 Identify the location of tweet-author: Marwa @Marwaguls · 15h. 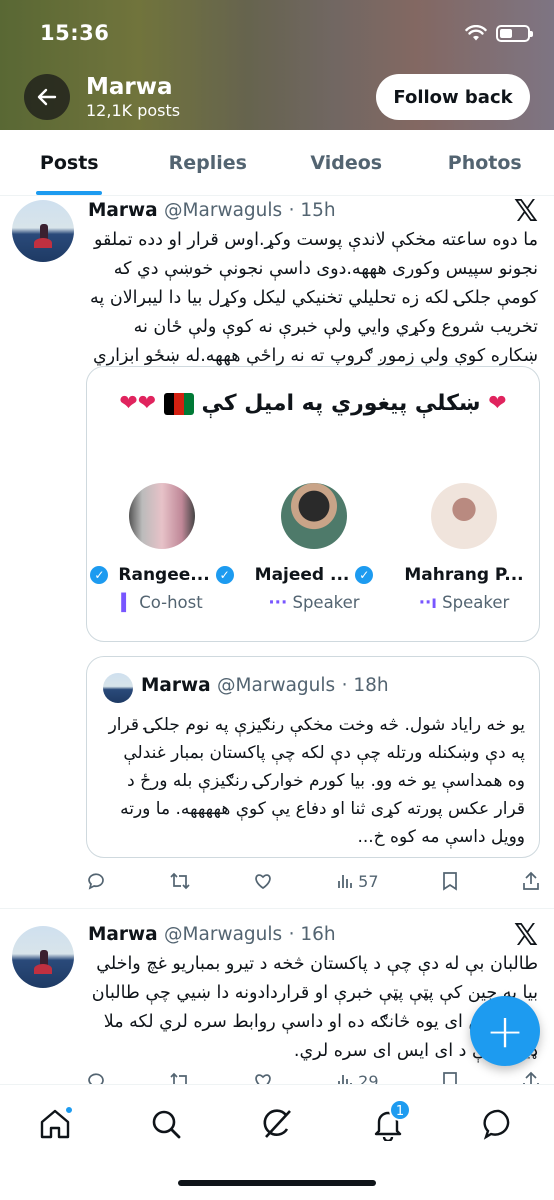
(212, 210).